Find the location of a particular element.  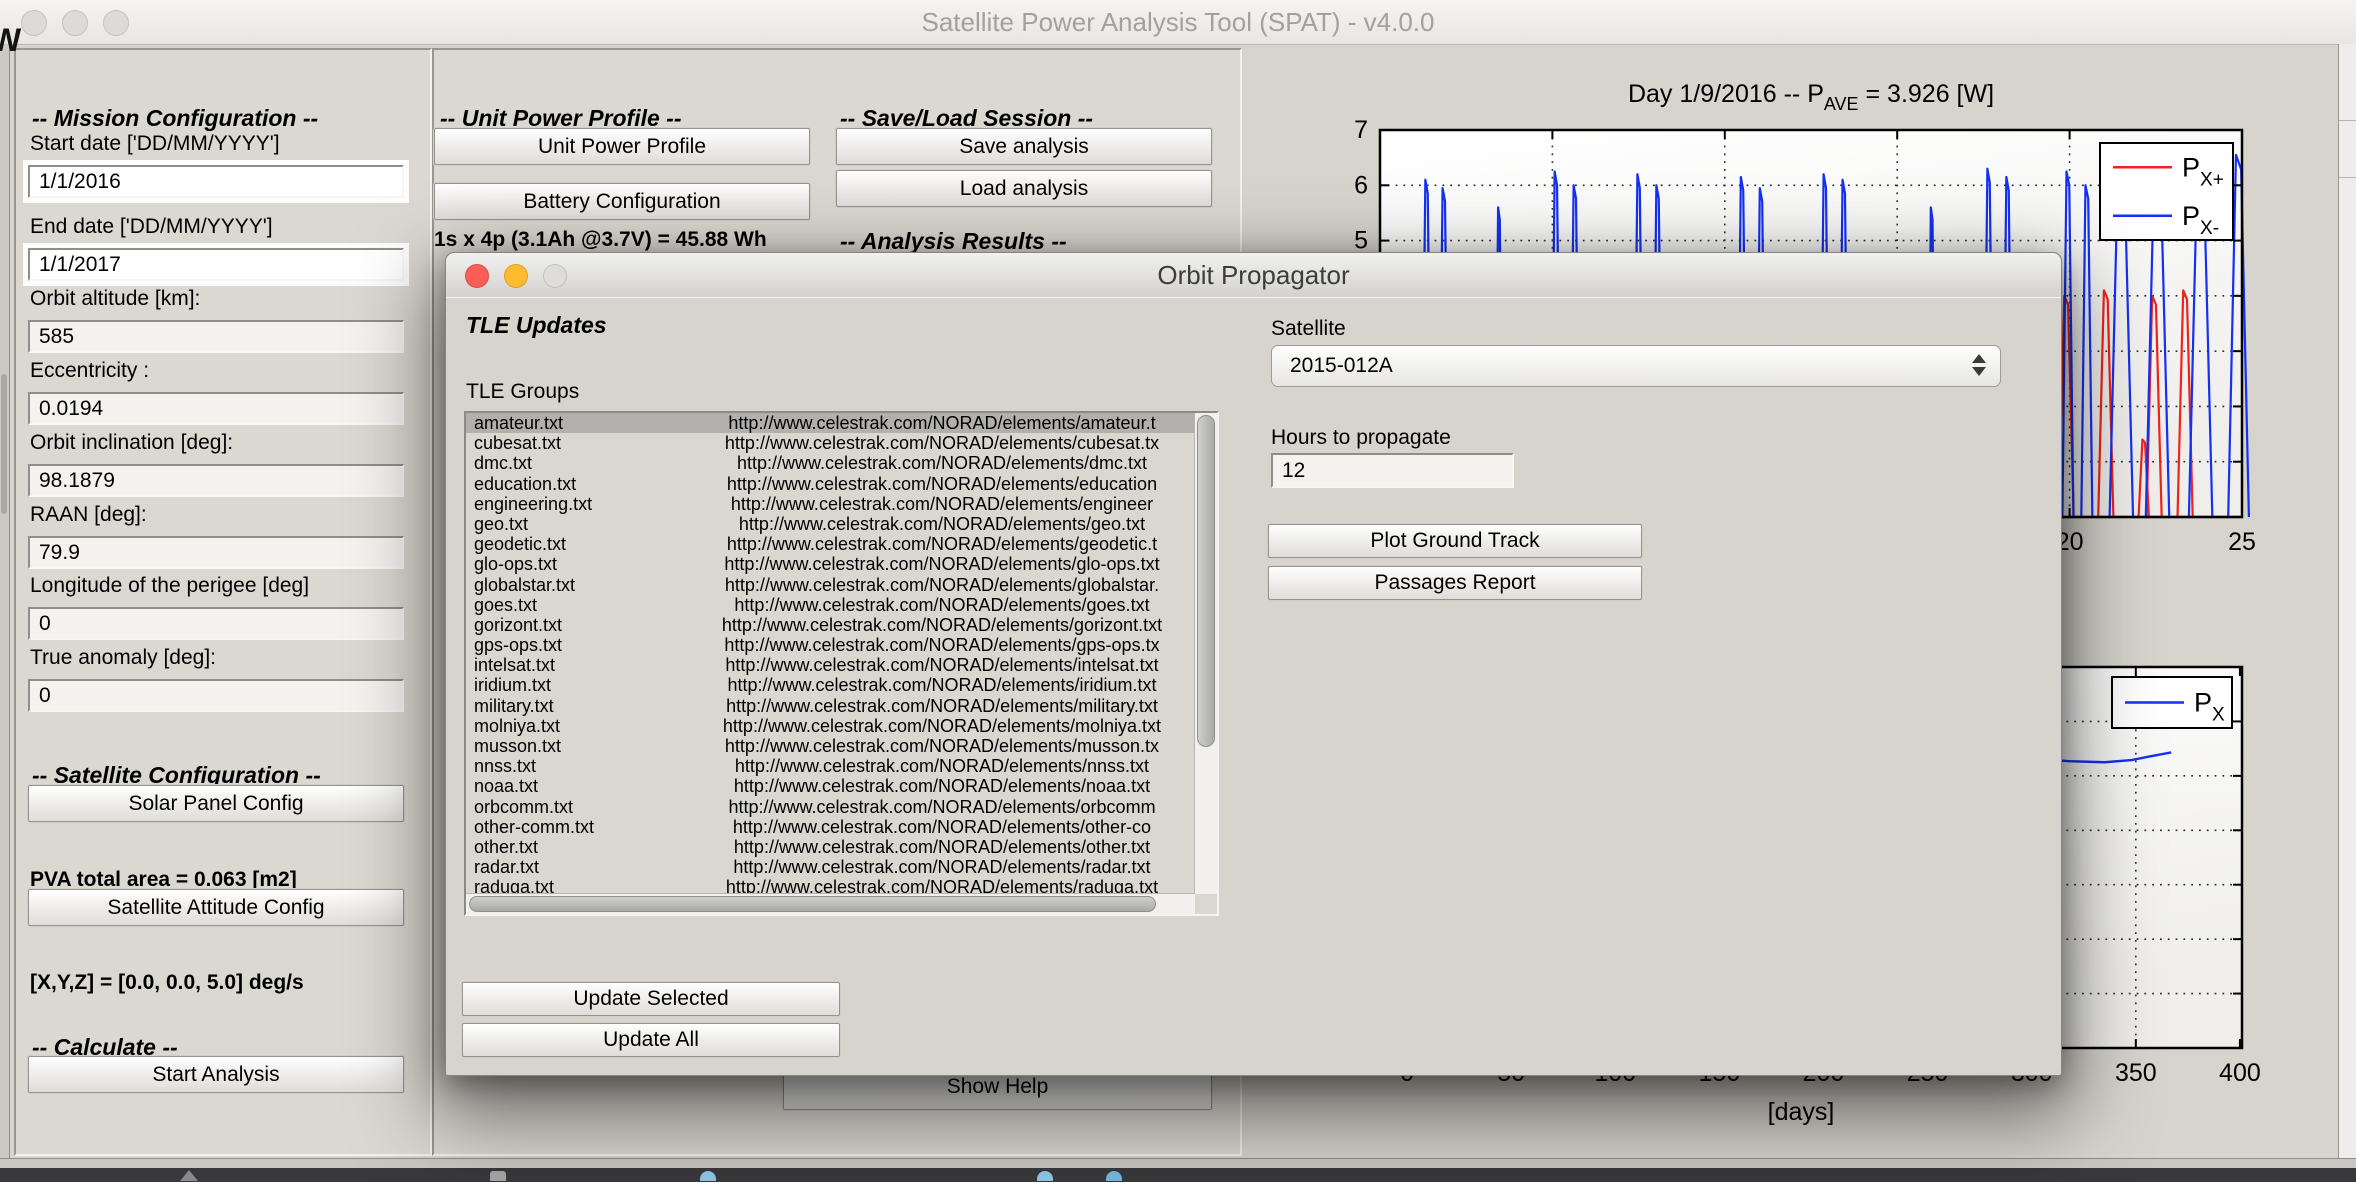

svg-text:Day 1/9/2016 -- PAVE = 3.926 [: Day 1/9/2016 -- PAVE = 3.926 [W] is located at coordinates (1811, 97).